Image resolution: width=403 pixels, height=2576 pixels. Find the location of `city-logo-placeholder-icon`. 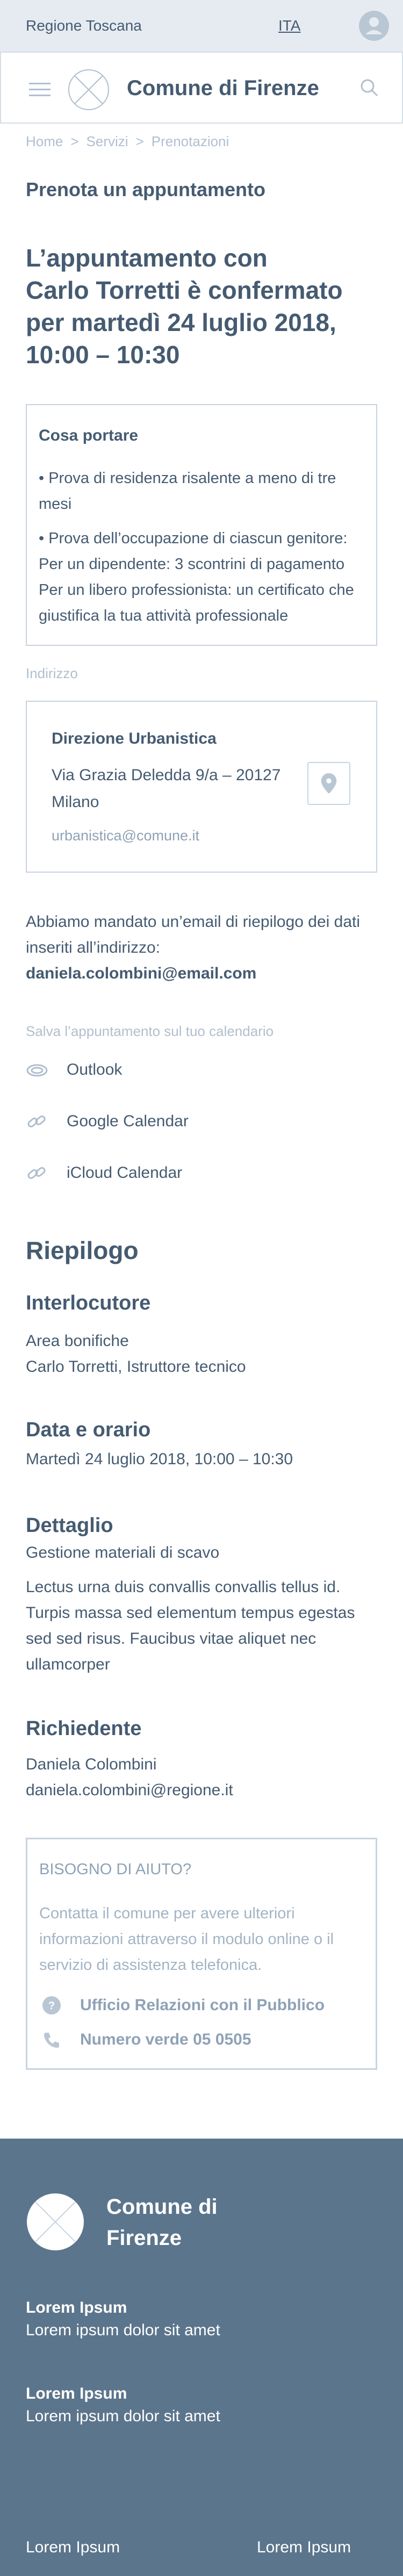

city-logo-placeholder-icon is located at coordinates (89, 90).